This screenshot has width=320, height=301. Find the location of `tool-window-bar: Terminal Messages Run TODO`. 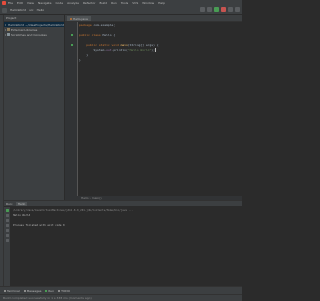

tool-window-bar: Terminal Messages Run TODO is located at coordinates (121, 290).